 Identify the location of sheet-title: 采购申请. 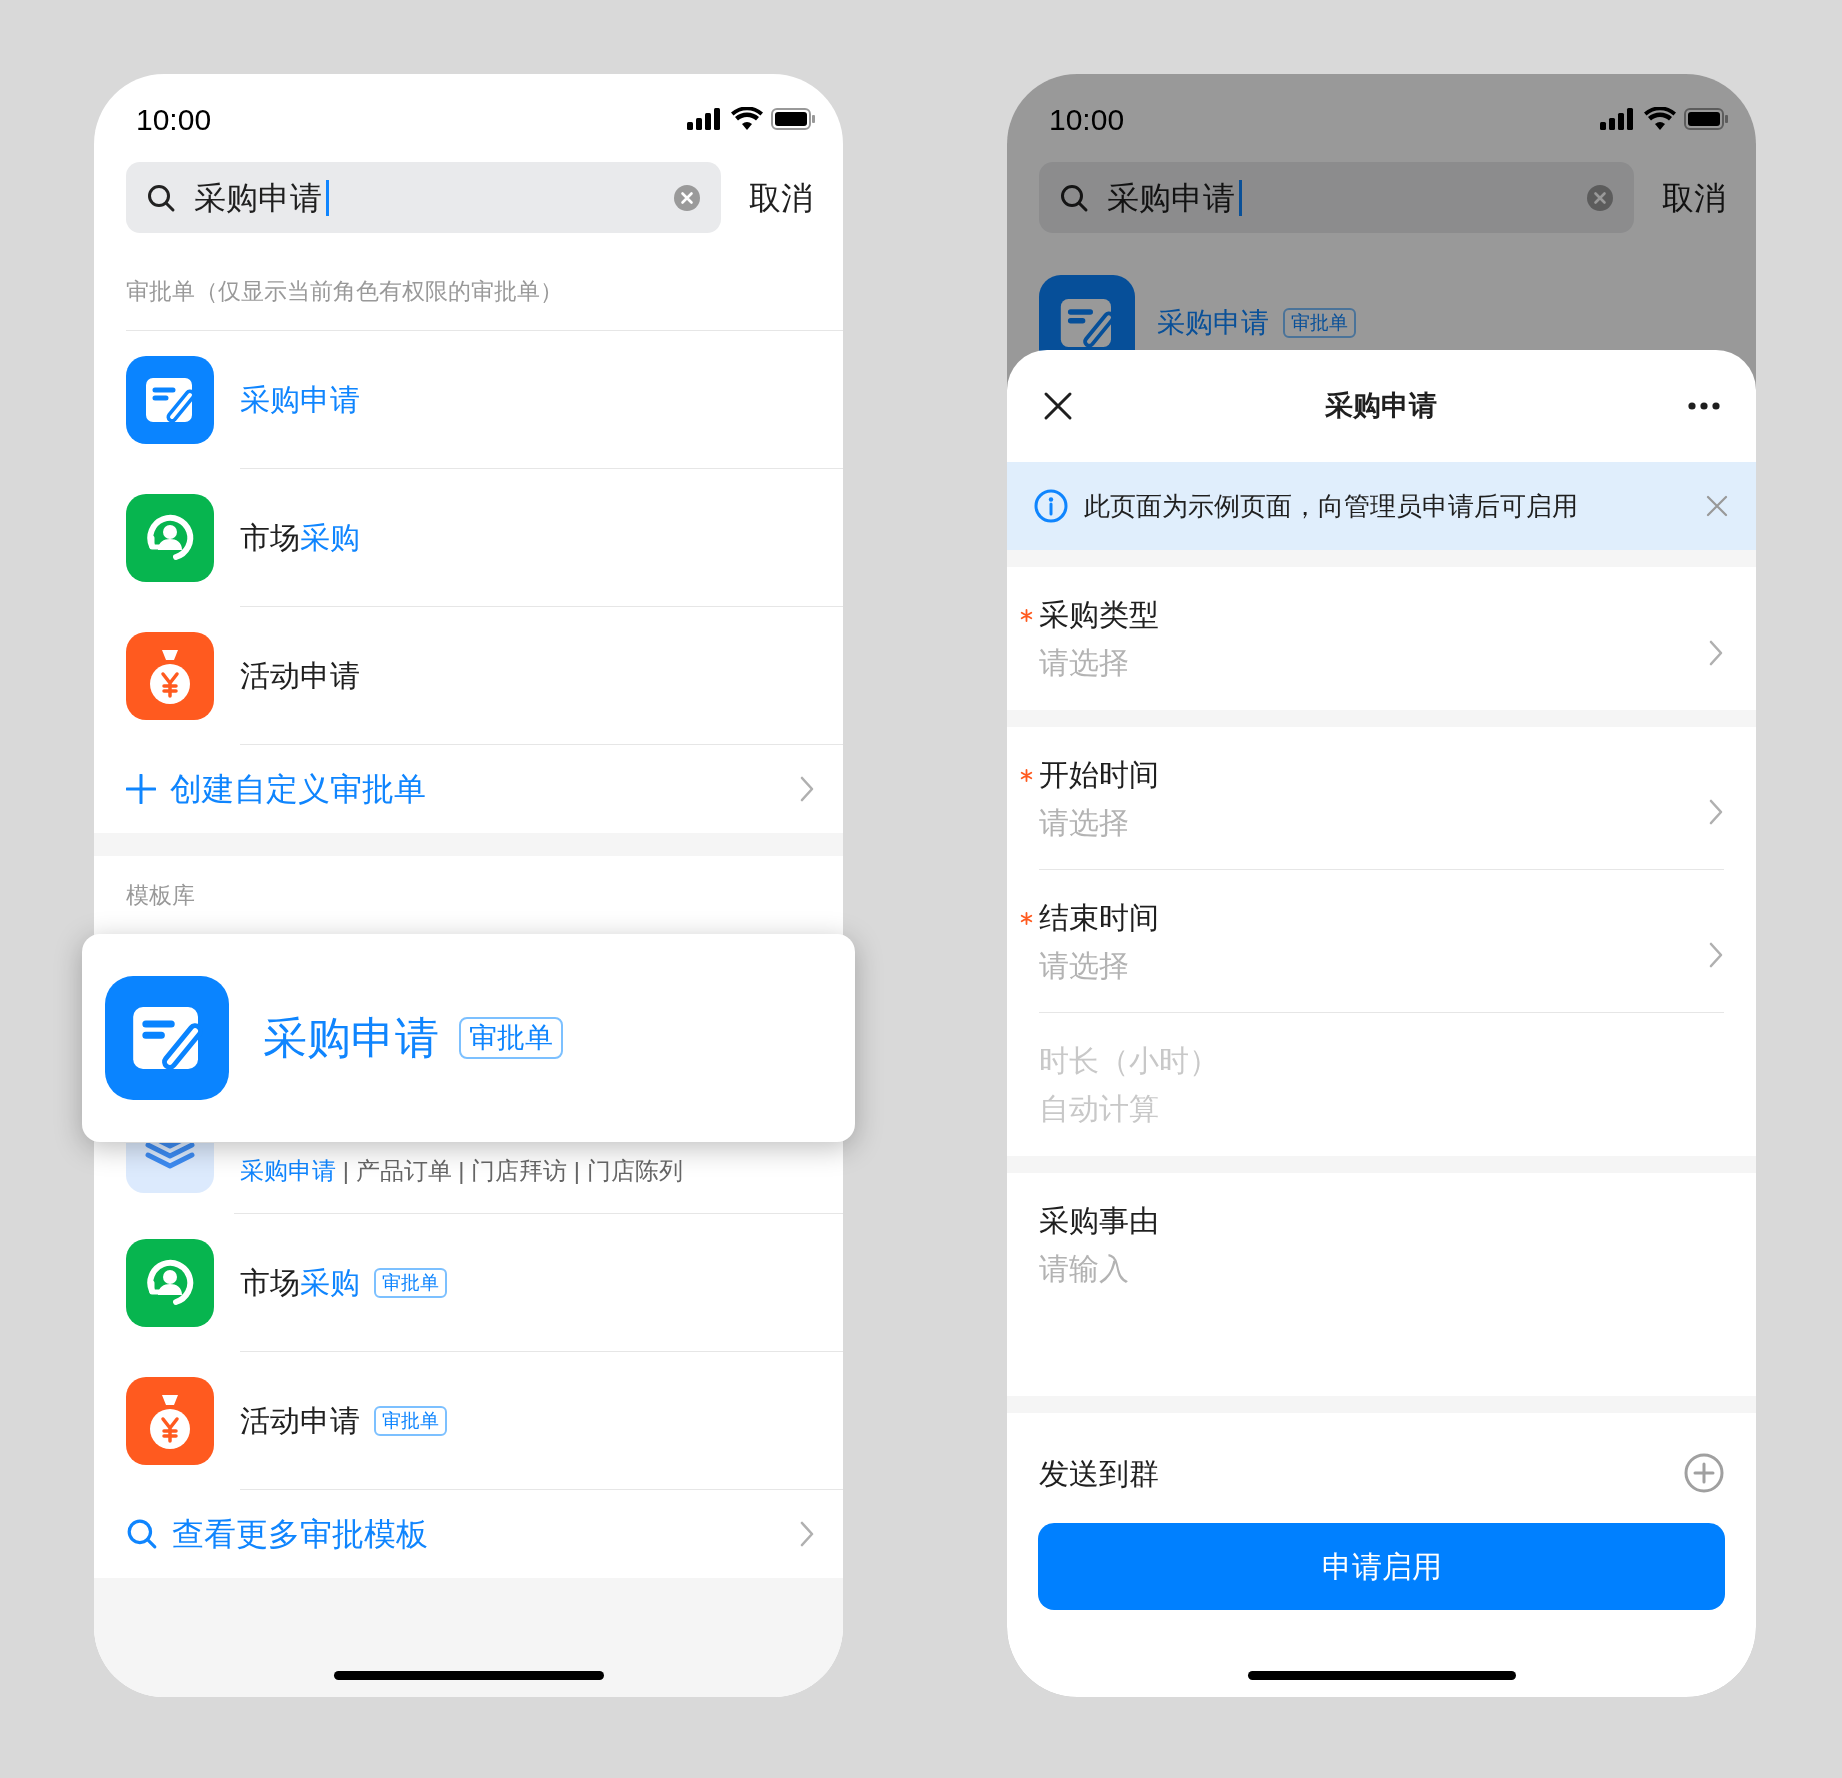
(1380, 406).